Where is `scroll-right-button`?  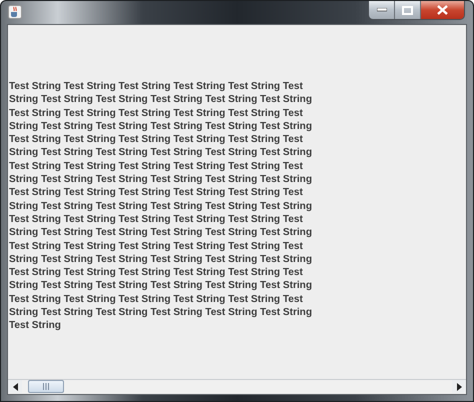 scroll-right-button is located at coordinates (459, 386).